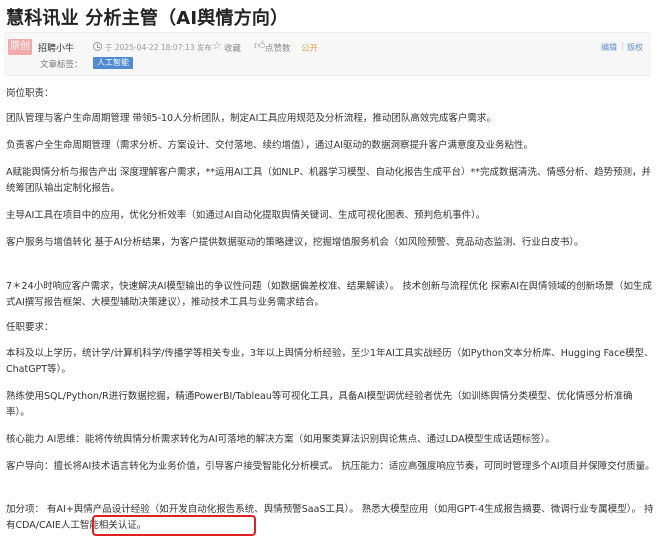 Image resolution: width=667 pixels, height=544 pixels. Describe the element at coordinates (113, 63) in the screenshot. I see `tag-ai: 人工智能` at that location.